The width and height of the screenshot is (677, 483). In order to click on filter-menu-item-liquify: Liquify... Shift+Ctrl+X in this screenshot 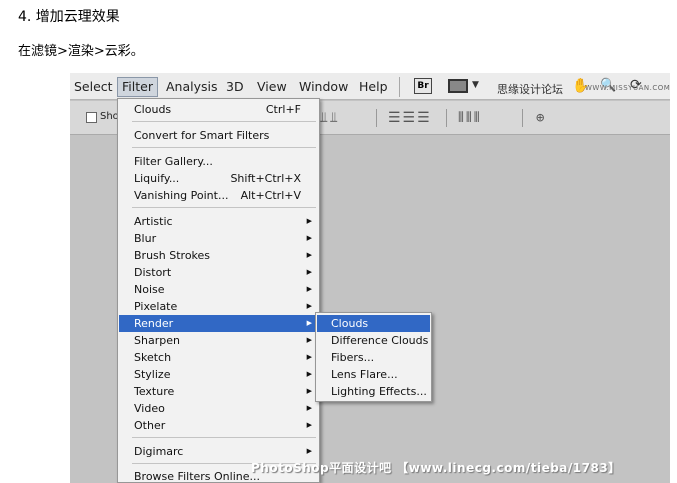, I will do `click(218, 178)`.